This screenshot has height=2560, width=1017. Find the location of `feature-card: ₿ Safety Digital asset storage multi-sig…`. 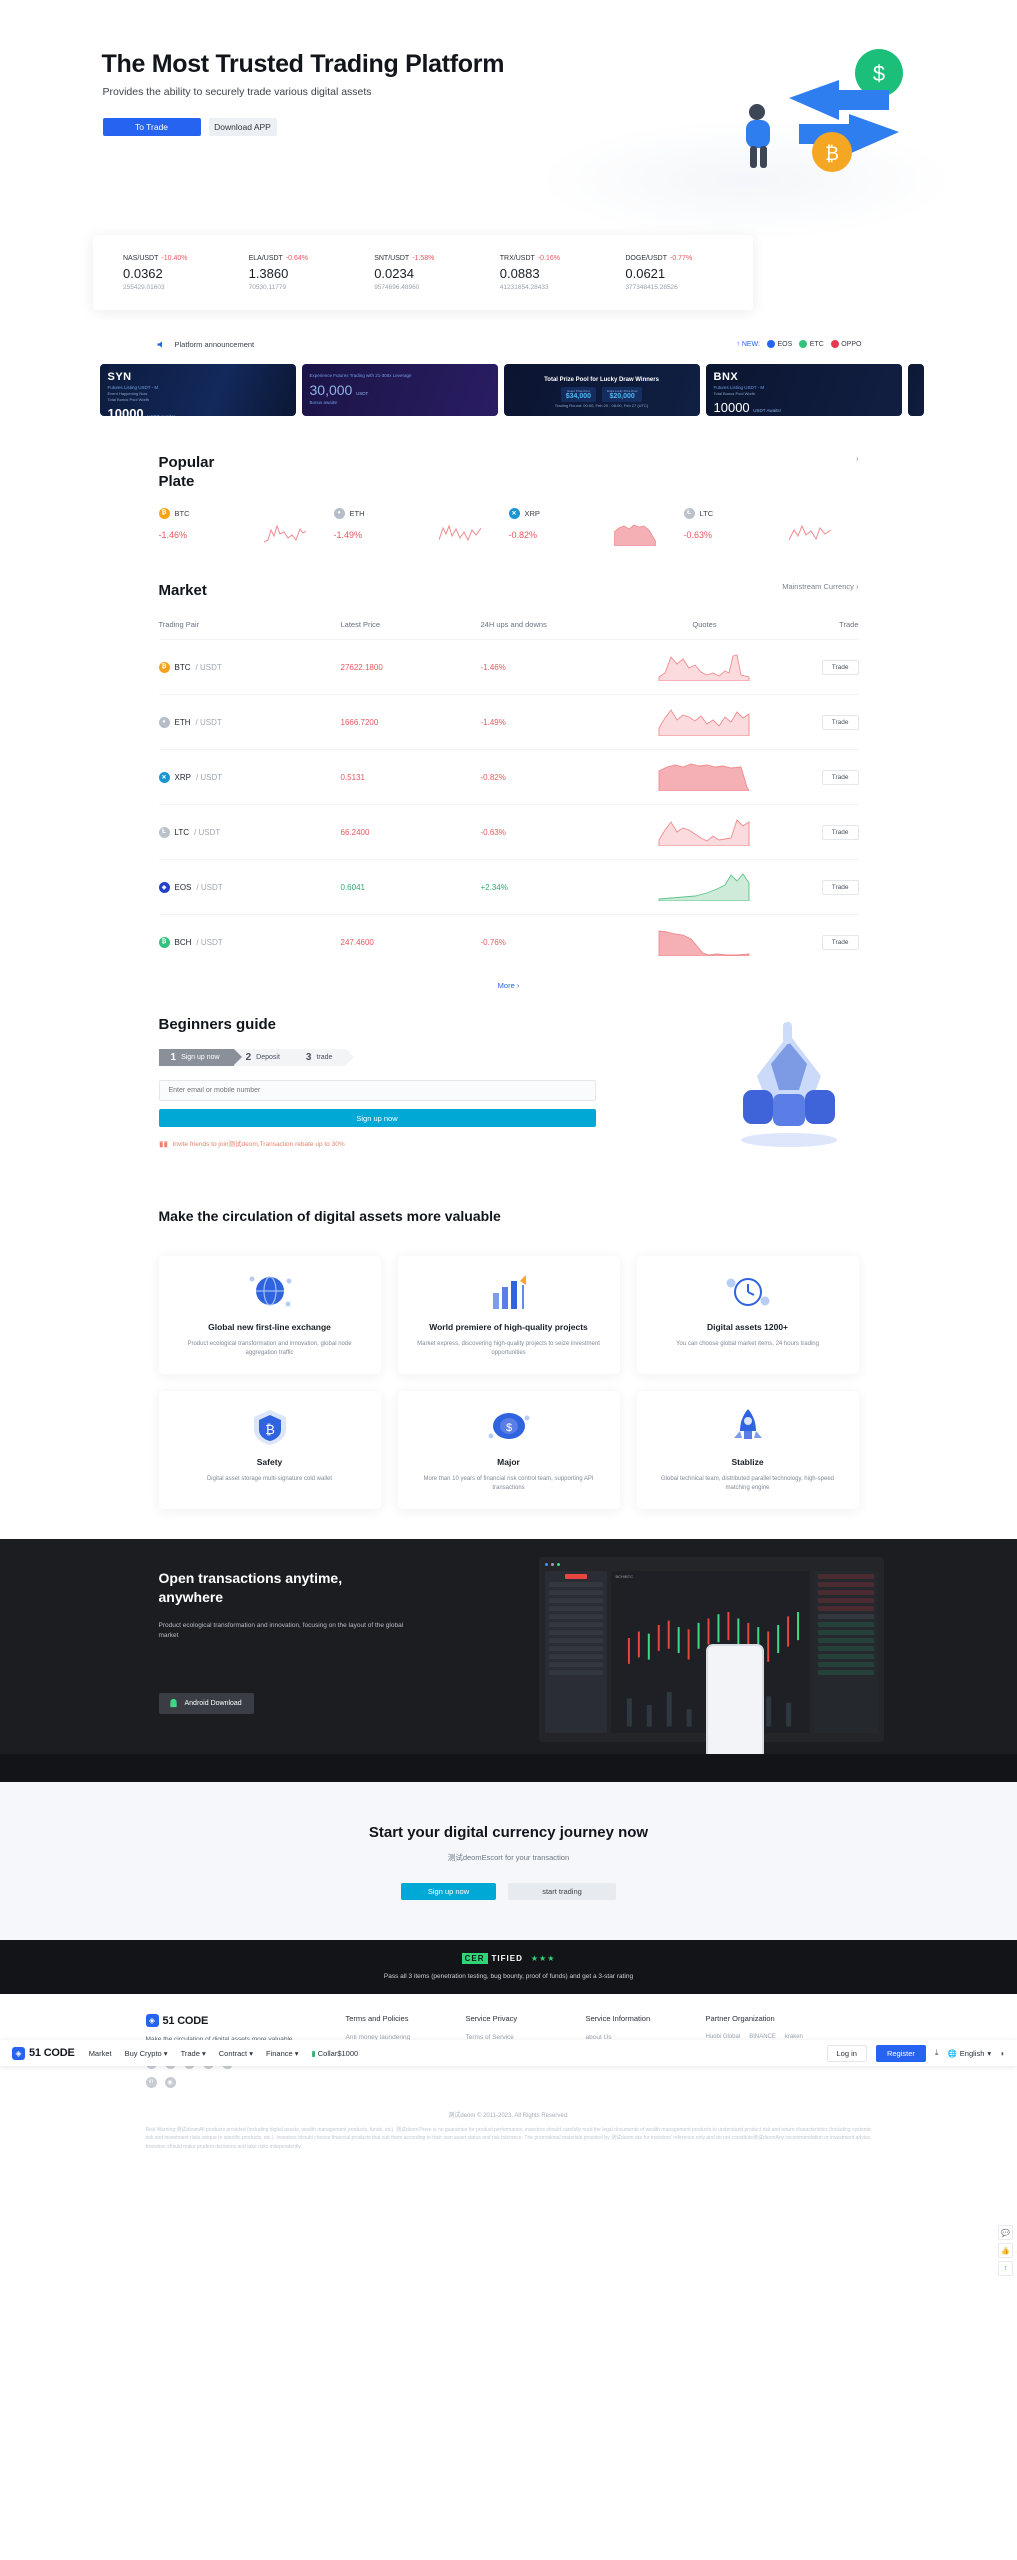

feature-card: ₿ Safety Digital asset storage multi-sig… is located at coordinates (269, 1450).